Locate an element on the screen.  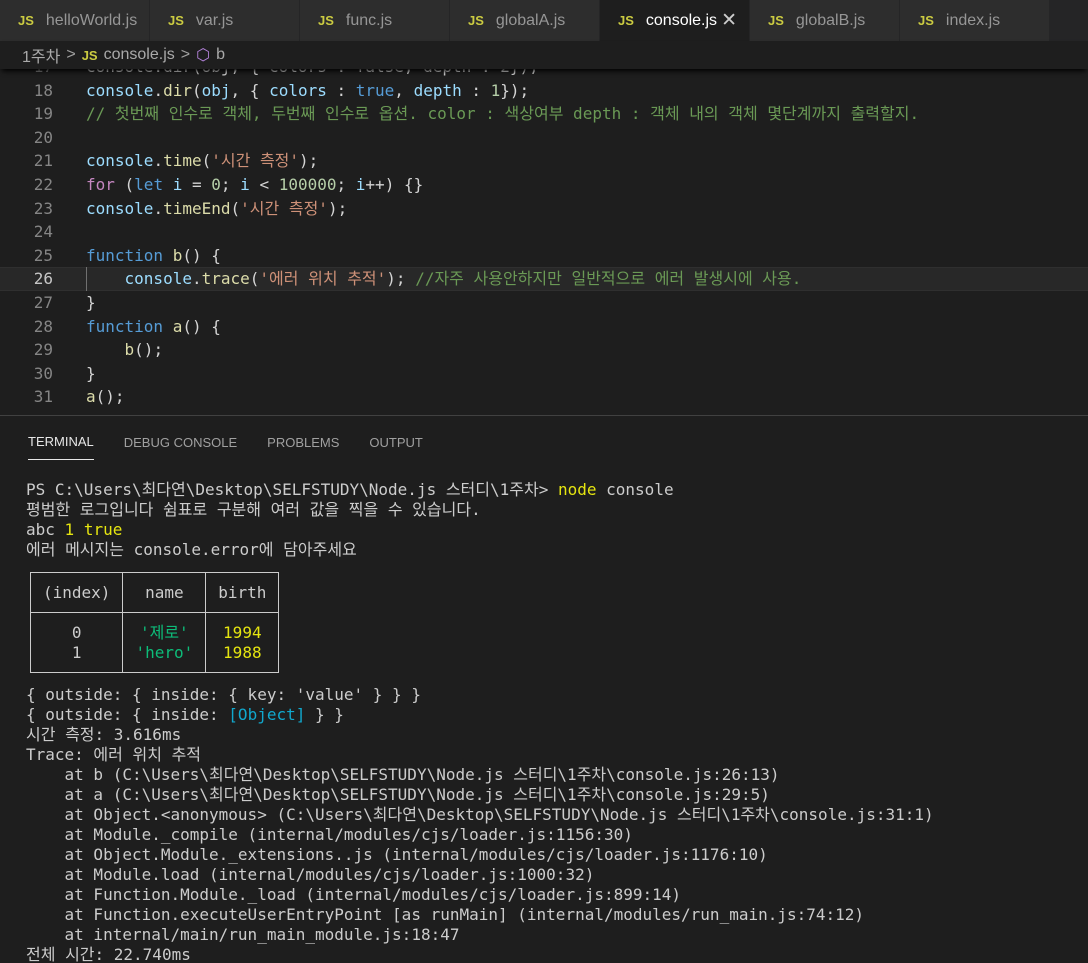
line-number: 31 is located at coordinates (43, 397).